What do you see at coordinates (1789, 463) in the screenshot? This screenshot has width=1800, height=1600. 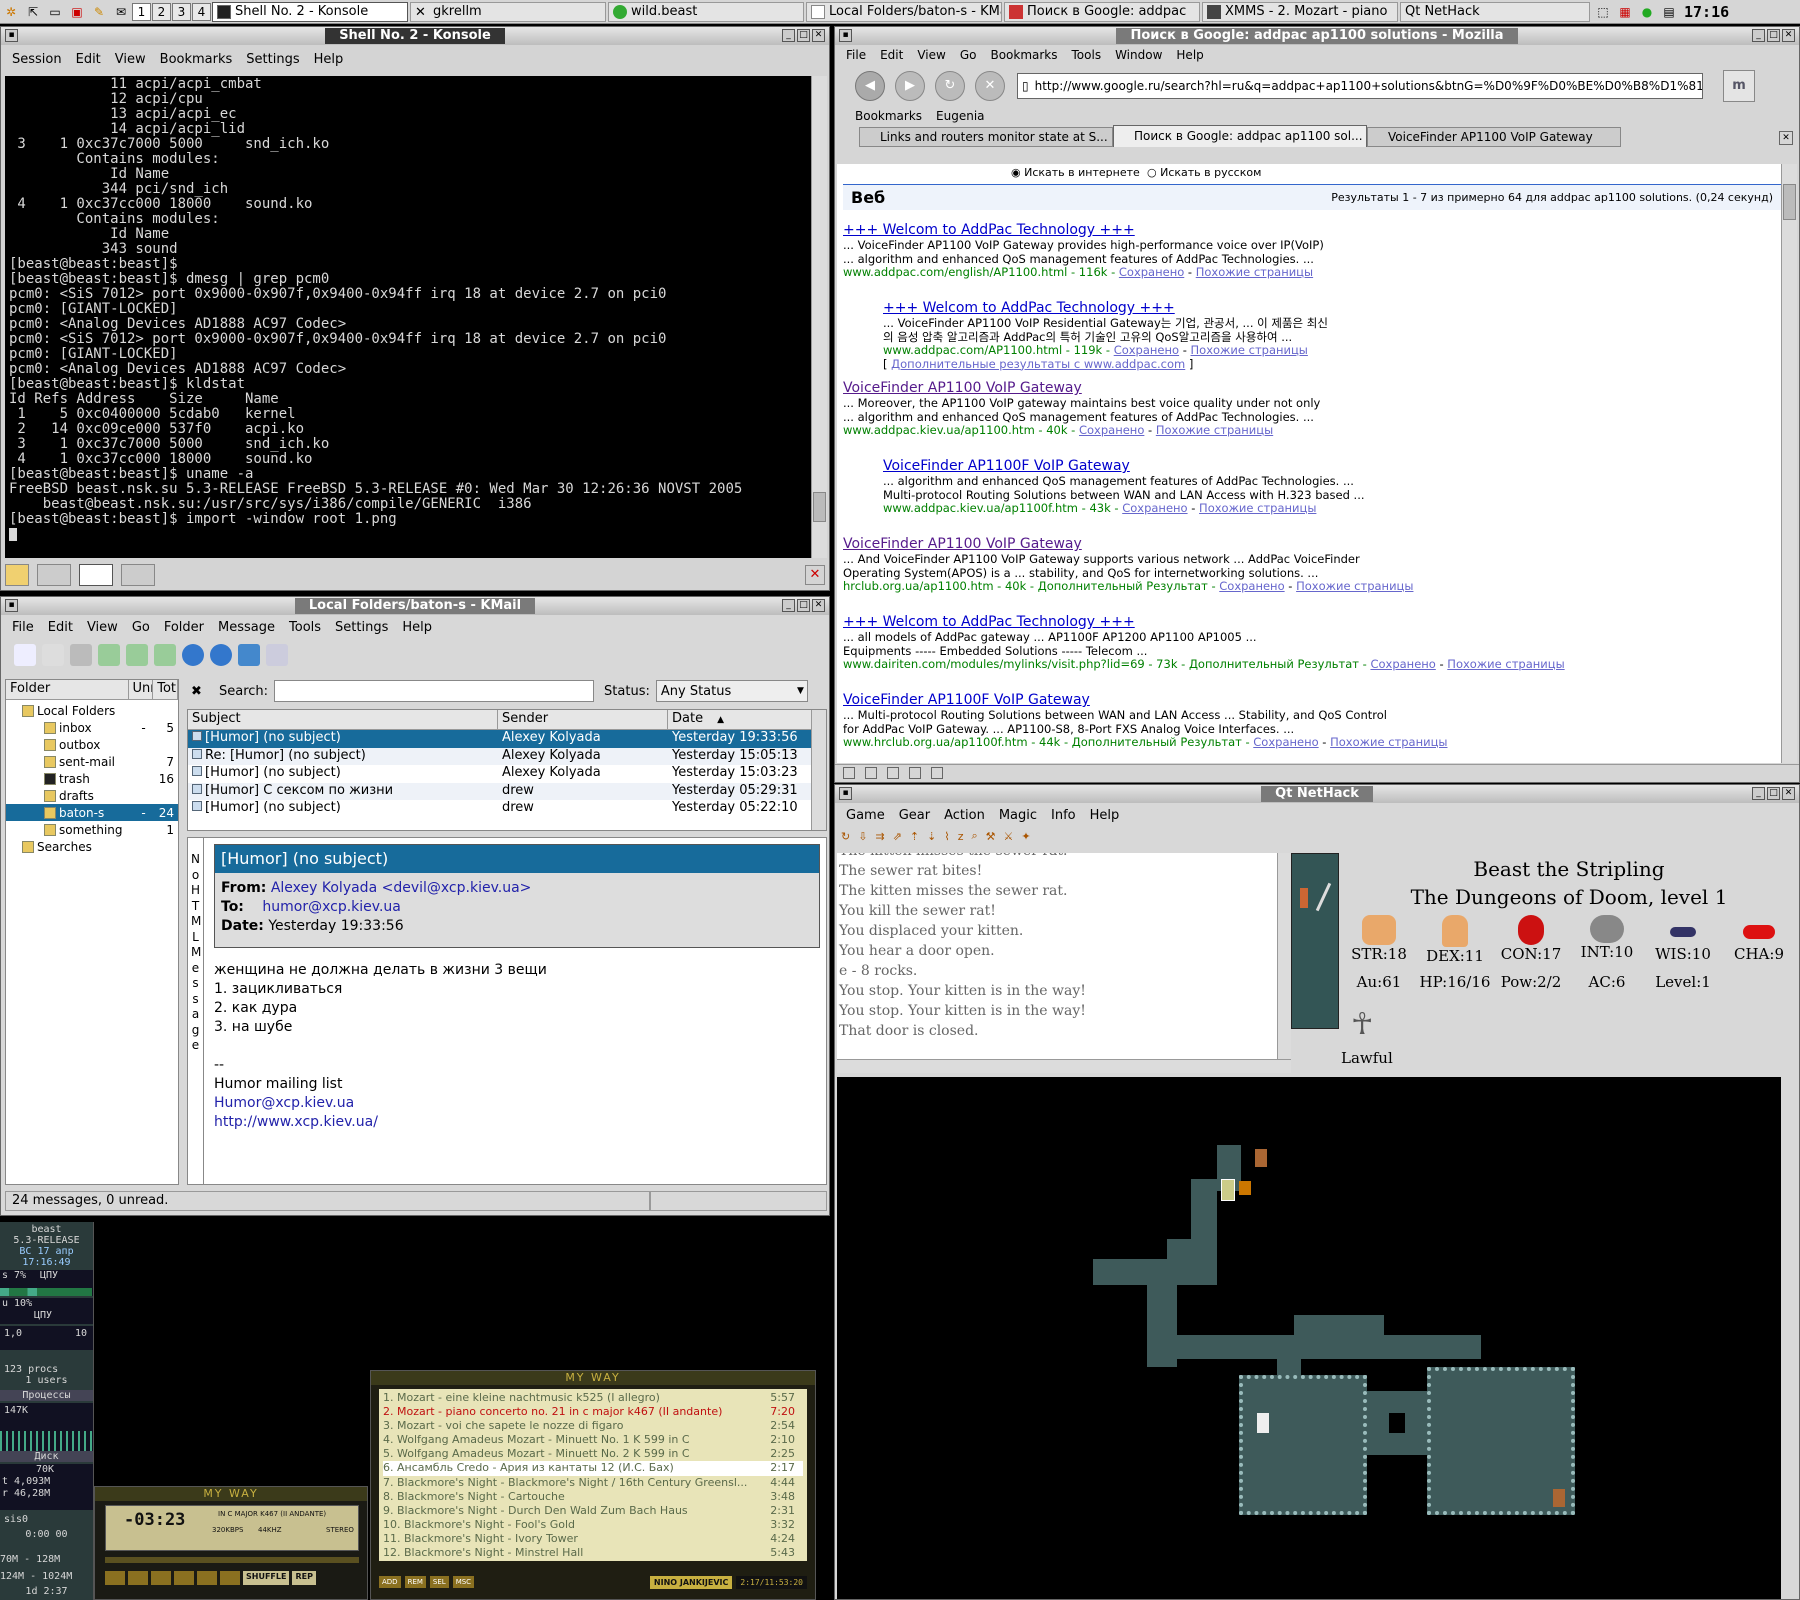 I see `page-scrollbar` at bounding box center [1789, 463].